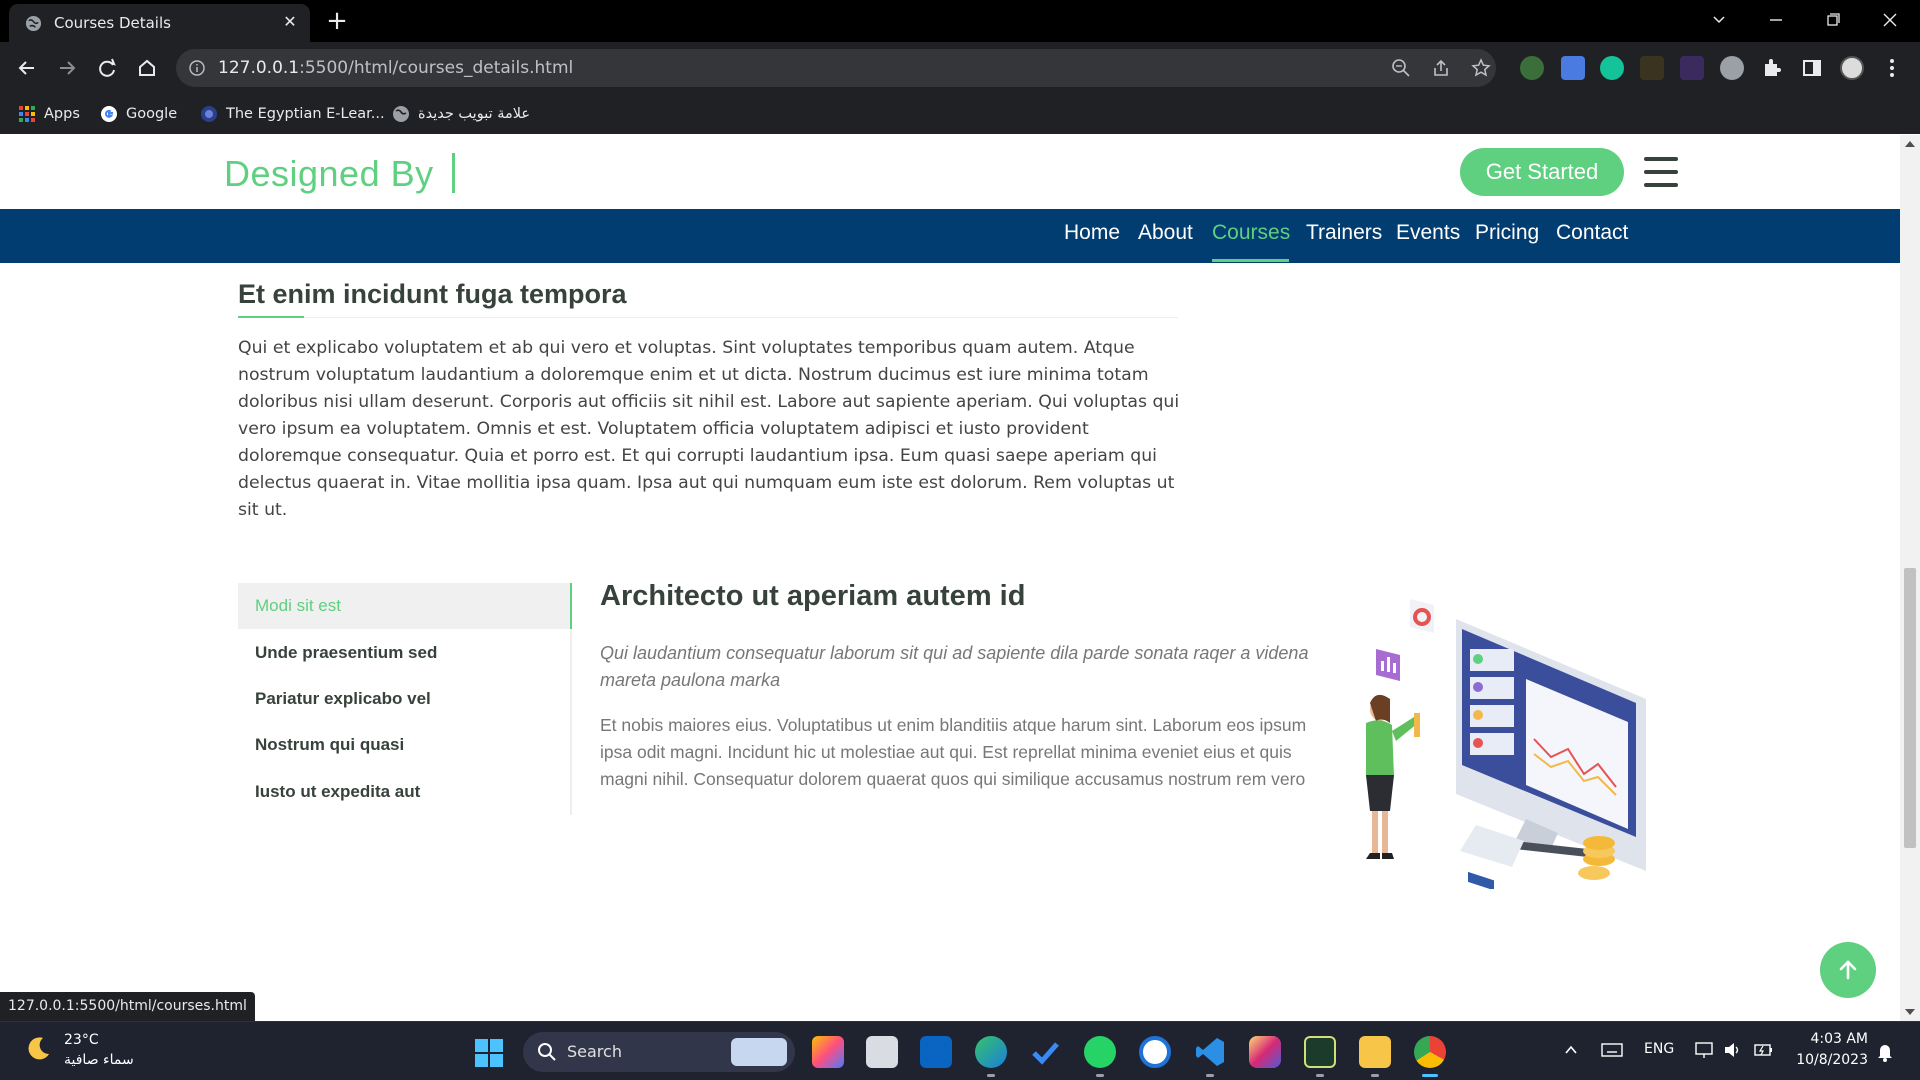 This screenshot has height=1080, width=1920. Describe the element at coordinates (49, 114) in the screenshot. I see `bookmark-apps: Apps` at that location.